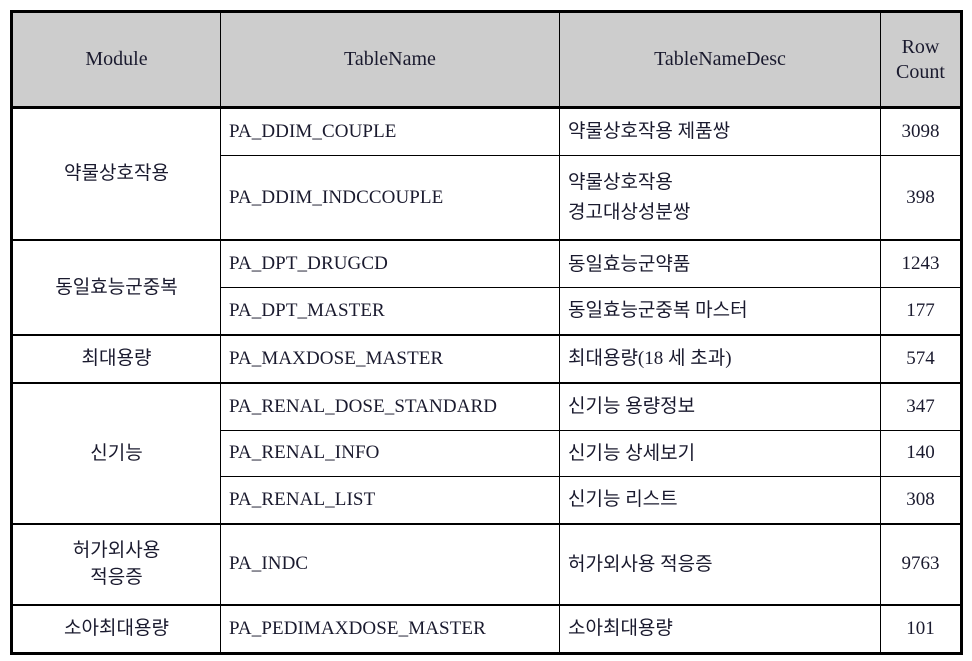 This screenshot has width=972, height=661. What do you see at coordinates (921, 311) in the screenshot?
I see `cell-rowcount: 177` at bounding box center [921, 311].